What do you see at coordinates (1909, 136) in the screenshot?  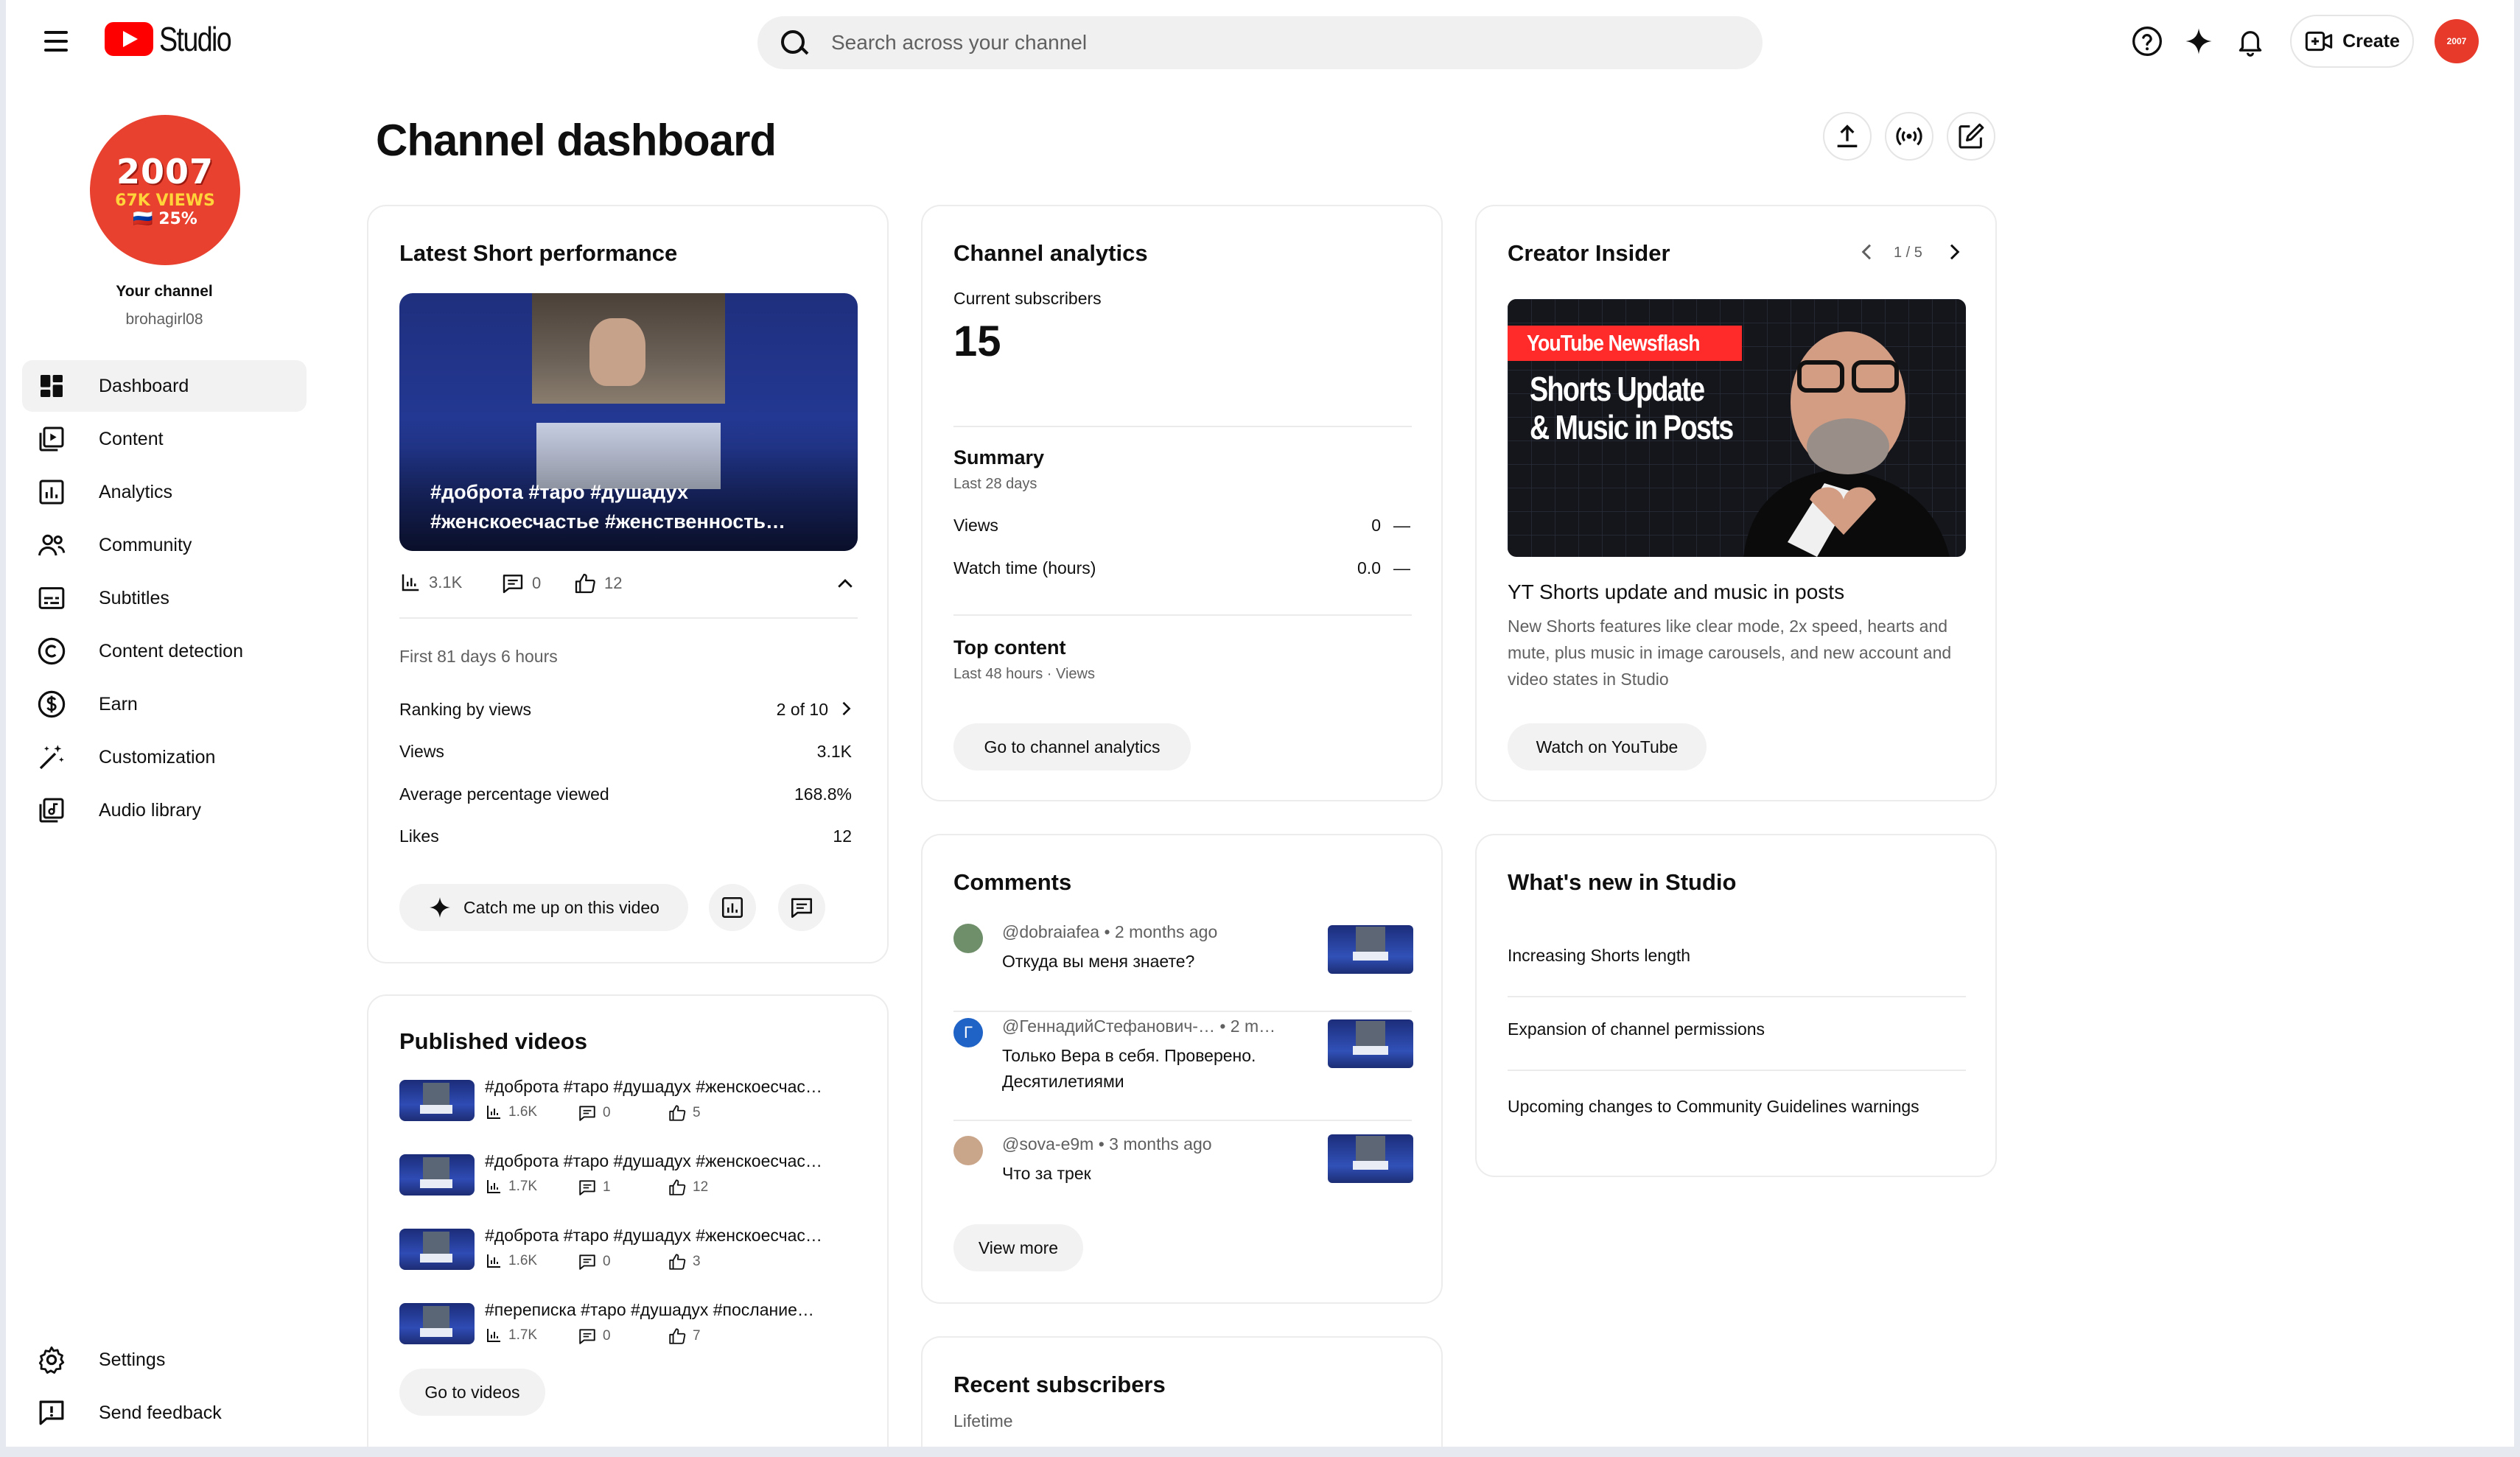 I see `go-live-button` at bounding box center [1909, 136].